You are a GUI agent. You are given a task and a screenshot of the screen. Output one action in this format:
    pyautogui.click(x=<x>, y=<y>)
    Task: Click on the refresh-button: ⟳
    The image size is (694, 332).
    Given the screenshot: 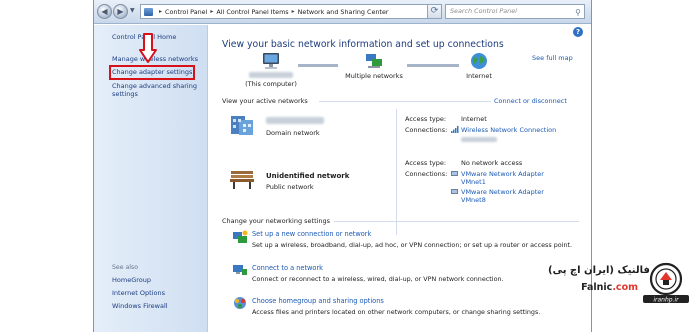 What is the action you would take?
    pyautogui.click(x=434, y=11)
    